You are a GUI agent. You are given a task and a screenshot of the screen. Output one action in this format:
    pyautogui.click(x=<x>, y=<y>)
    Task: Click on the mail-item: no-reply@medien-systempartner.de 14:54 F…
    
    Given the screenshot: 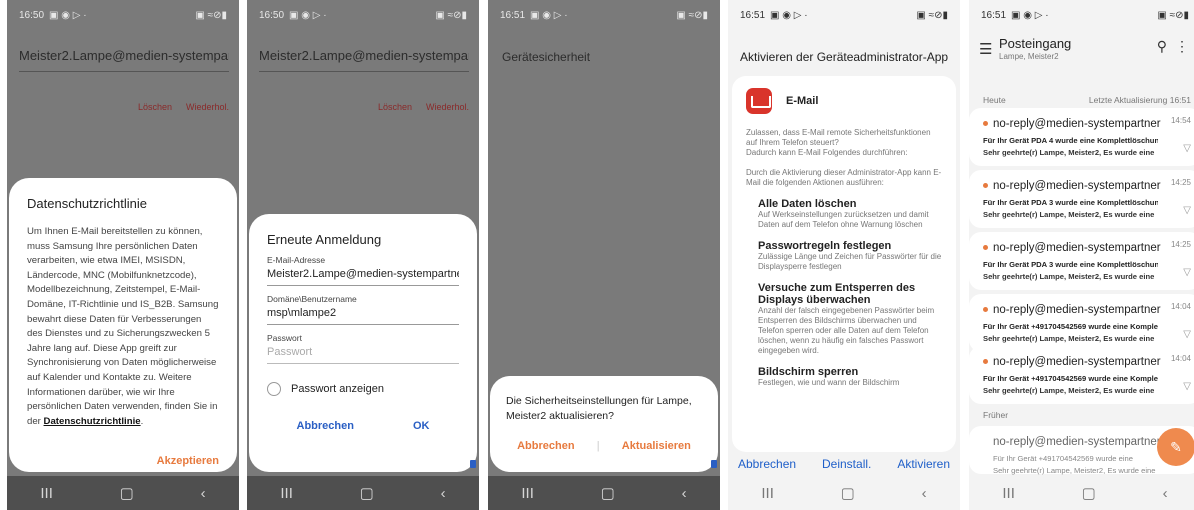 What is the action you would take?
    pyautogui.click(x=1081, y=137)
    